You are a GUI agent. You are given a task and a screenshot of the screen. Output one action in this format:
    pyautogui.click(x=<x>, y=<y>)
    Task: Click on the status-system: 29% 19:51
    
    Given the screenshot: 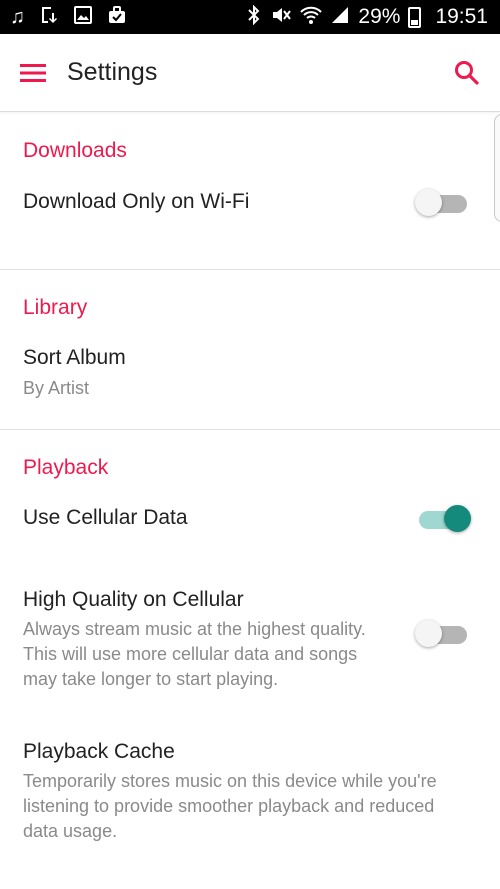 What is the action you would take?
    pyautogui.click(x=373, y=17)
    